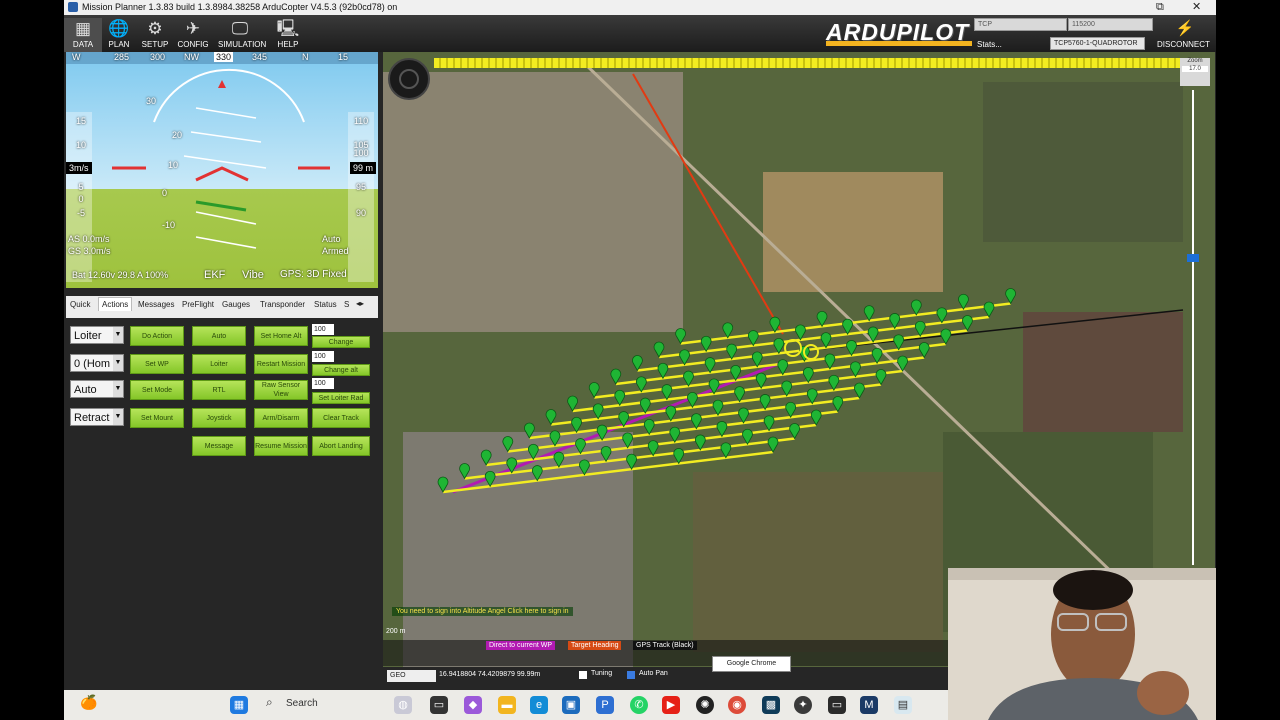 The width and height of the screenshot is (1280, 720). What do you see at coordinates (157, 418) in the screenshot?
I see `set-mount-button: Set Mount` at bounding box center [157, 418].